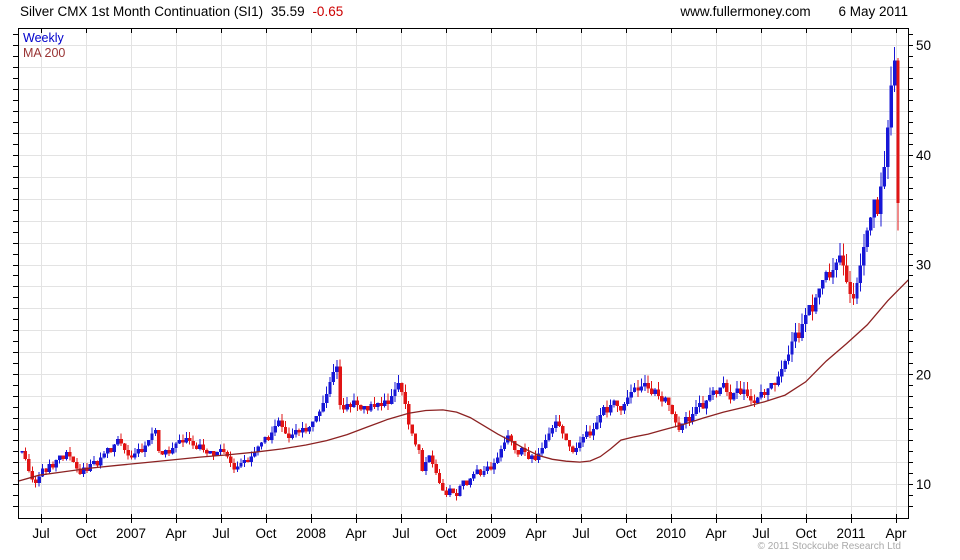  I want to click on x-axis-label: 2011, so click(850, 533).